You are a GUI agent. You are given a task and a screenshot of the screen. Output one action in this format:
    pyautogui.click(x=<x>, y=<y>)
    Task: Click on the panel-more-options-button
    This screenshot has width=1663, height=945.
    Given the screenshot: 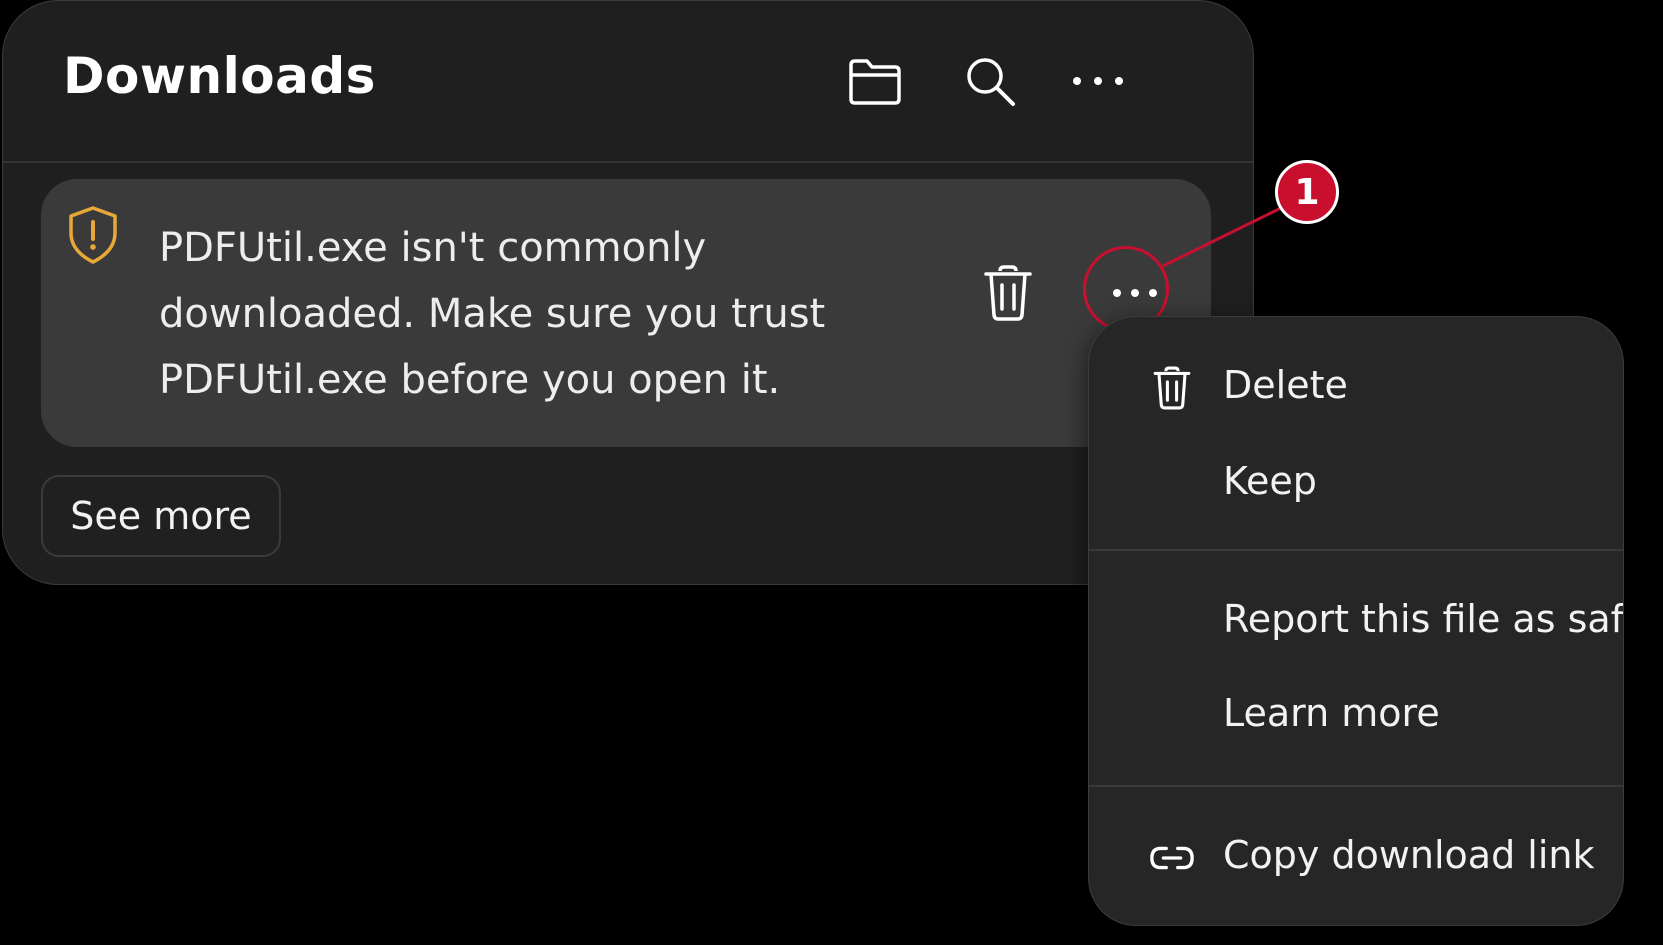 What is the action you would take?
    pyautogui.click(x=1098, y=81)
    